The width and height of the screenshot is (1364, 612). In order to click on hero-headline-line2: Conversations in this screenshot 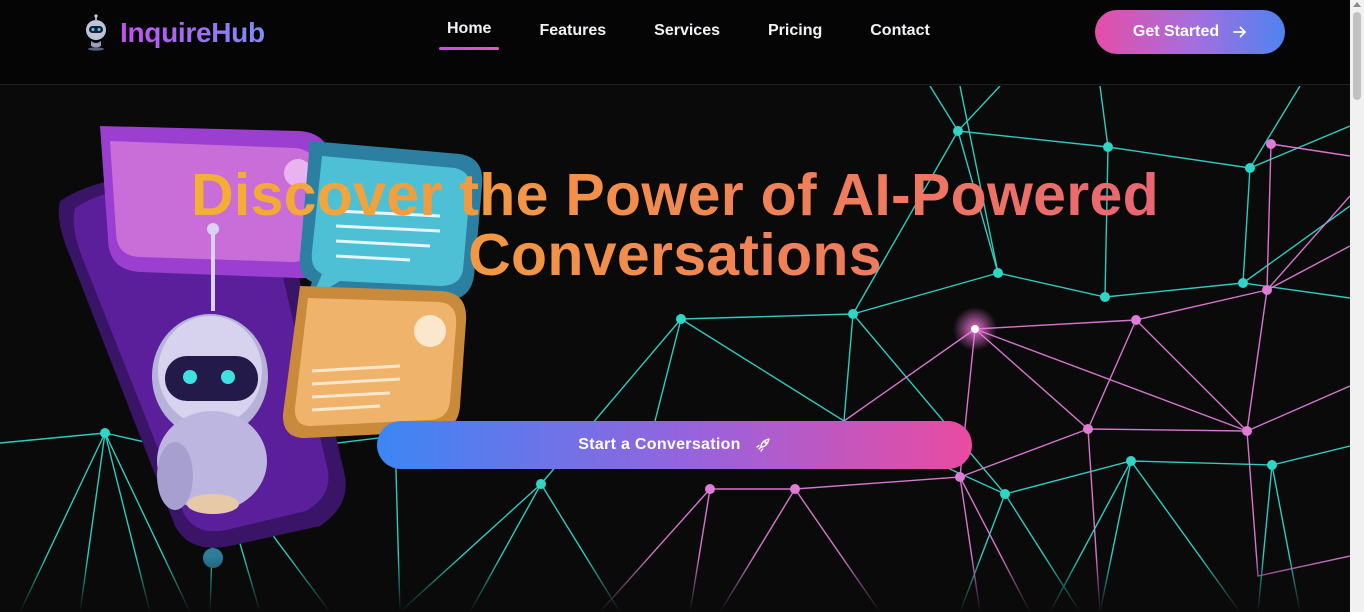, I will do `click(675, 255)`.